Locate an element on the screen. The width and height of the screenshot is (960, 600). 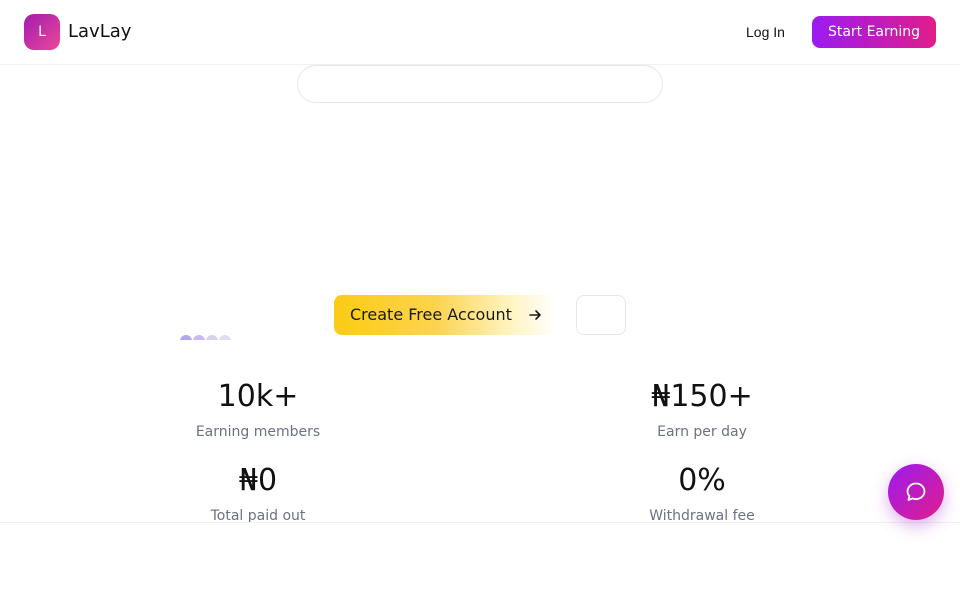
chat-button is located at coordinates (916, 492).